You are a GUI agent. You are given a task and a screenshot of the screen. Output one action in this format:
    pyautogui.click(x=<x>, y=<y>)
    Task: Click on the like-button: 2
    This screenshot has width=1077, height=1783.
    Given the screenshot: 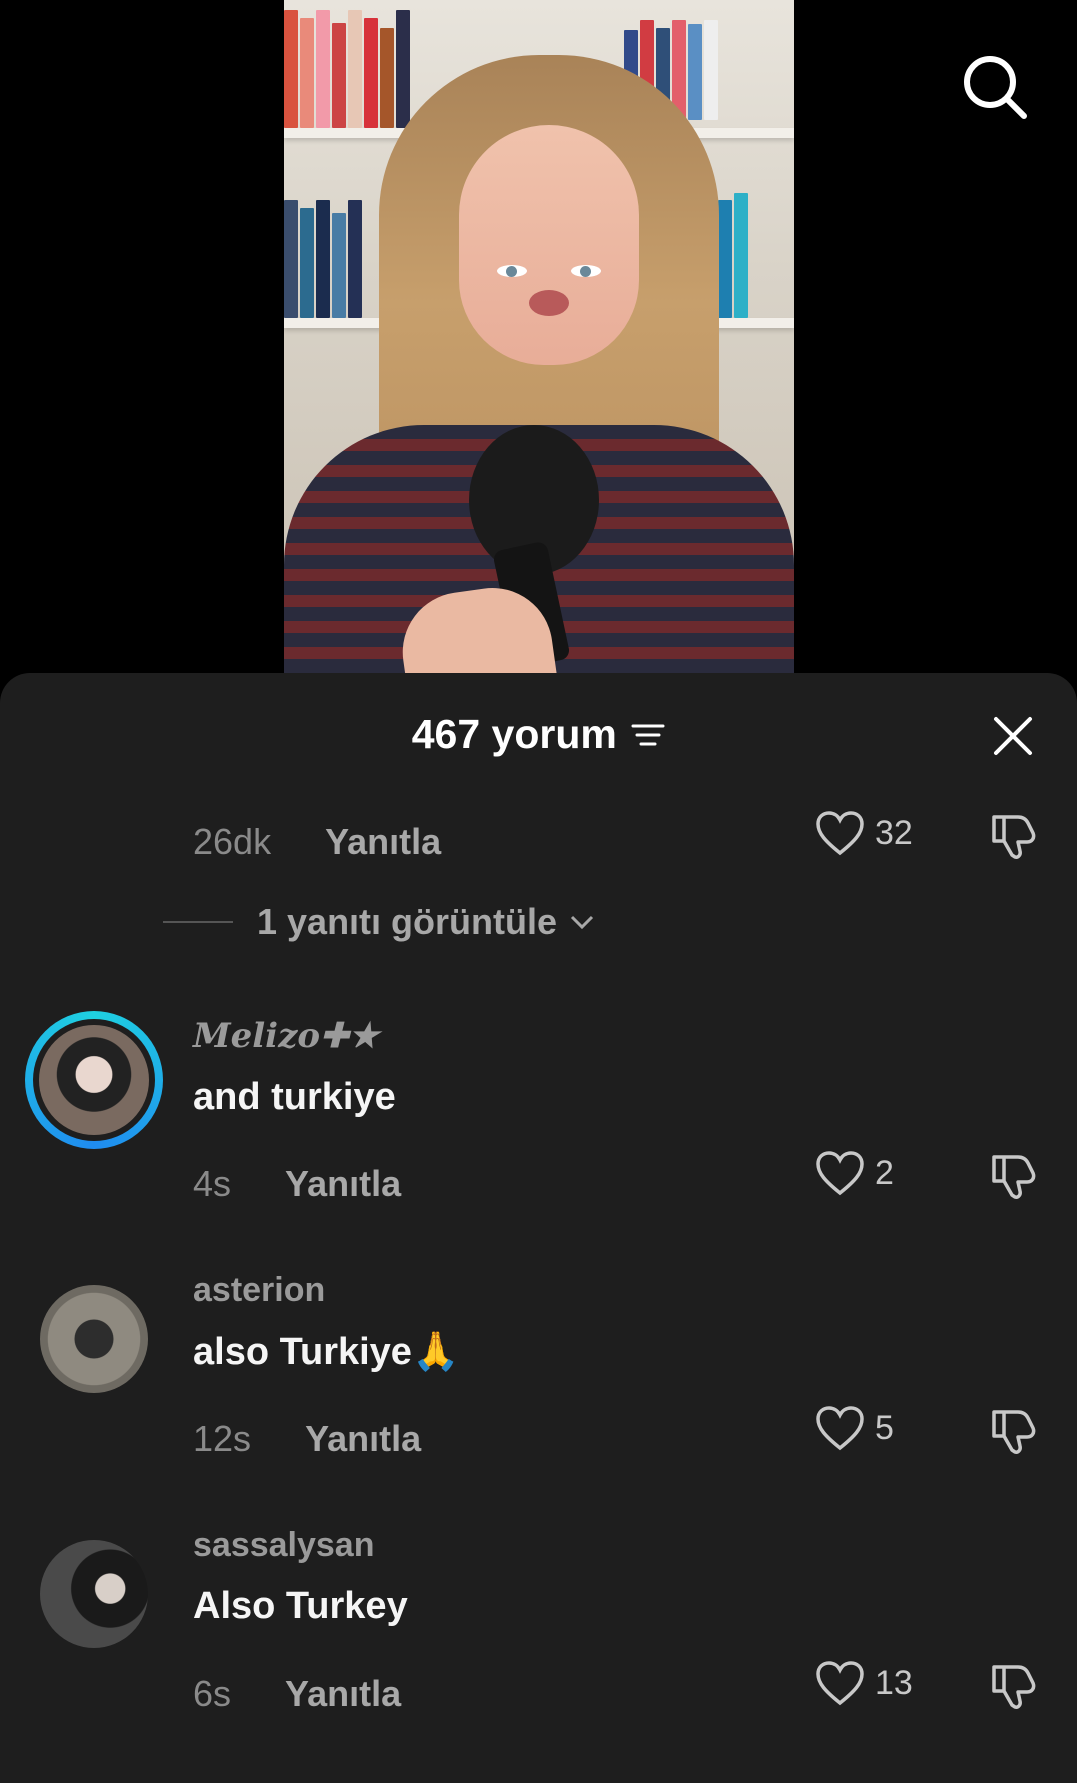 What is the action you would take?
    pyautogui.click(x=854, y=1173)
    